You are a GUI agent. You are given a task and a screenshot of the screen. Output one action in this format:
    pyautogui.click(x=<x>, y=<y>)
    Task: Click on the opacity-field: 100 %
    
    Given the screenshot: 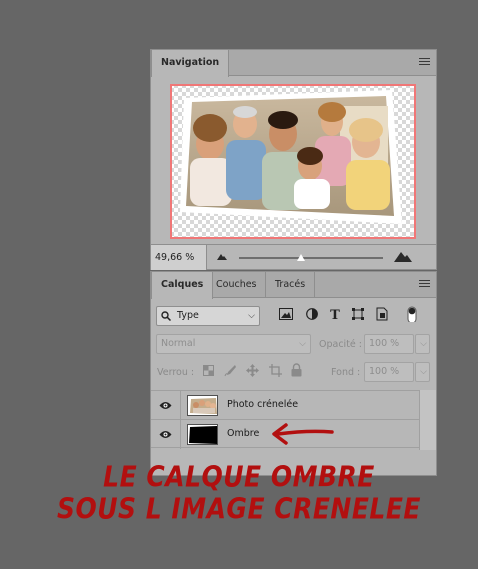 What is the action you would take?
    pyautogui.click(x=389, y=344)
    